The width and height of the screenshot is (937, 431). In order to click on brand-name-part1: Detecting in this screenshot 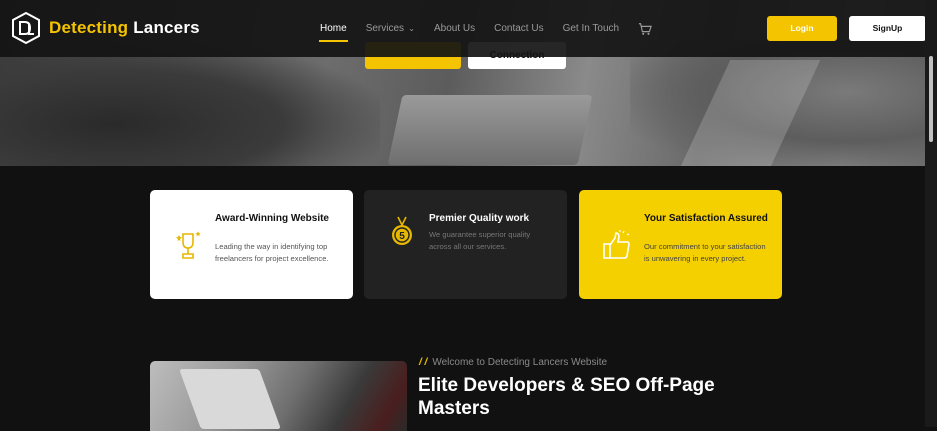, I will do `click(89, 27)`.